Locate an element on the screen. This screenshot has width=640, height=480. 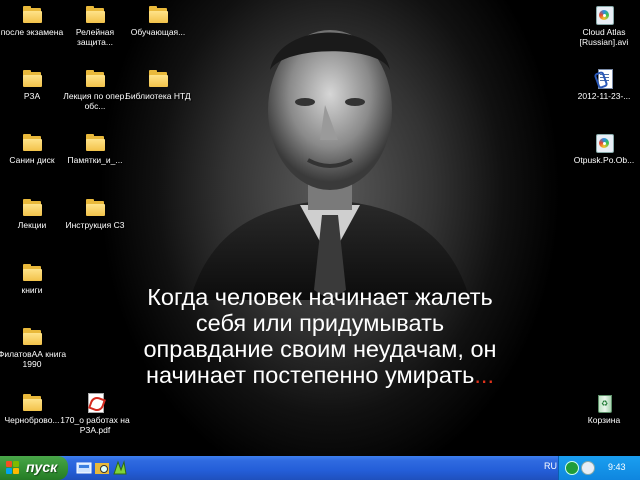
network-icon is located at coordinates (572, 468).